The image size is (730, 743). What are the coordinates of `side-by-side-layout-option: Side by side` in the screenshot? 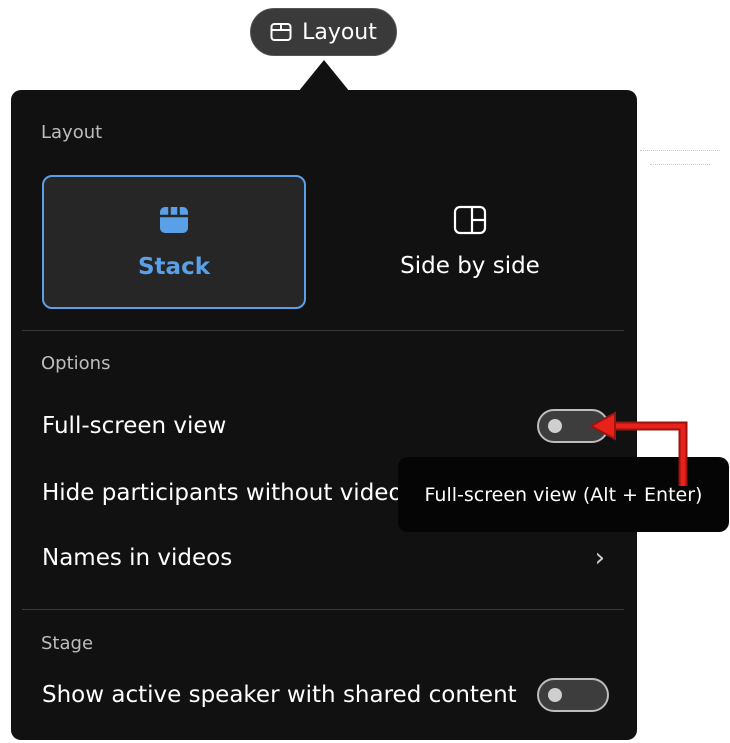 It's located at (470, 242).